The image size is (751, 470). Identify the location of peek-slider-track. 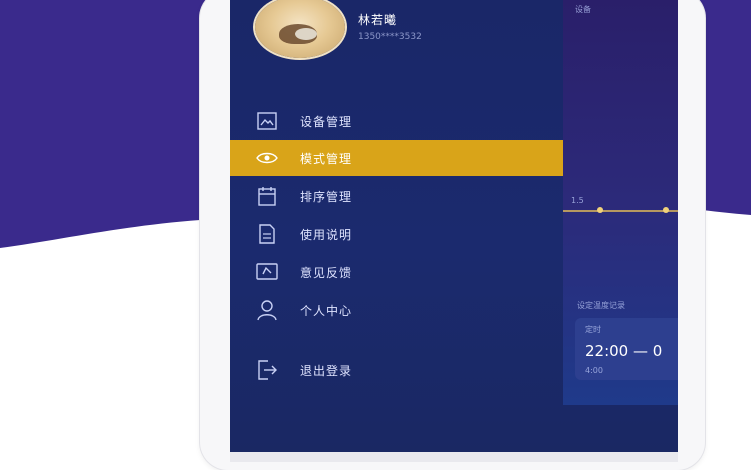
(620, 211).